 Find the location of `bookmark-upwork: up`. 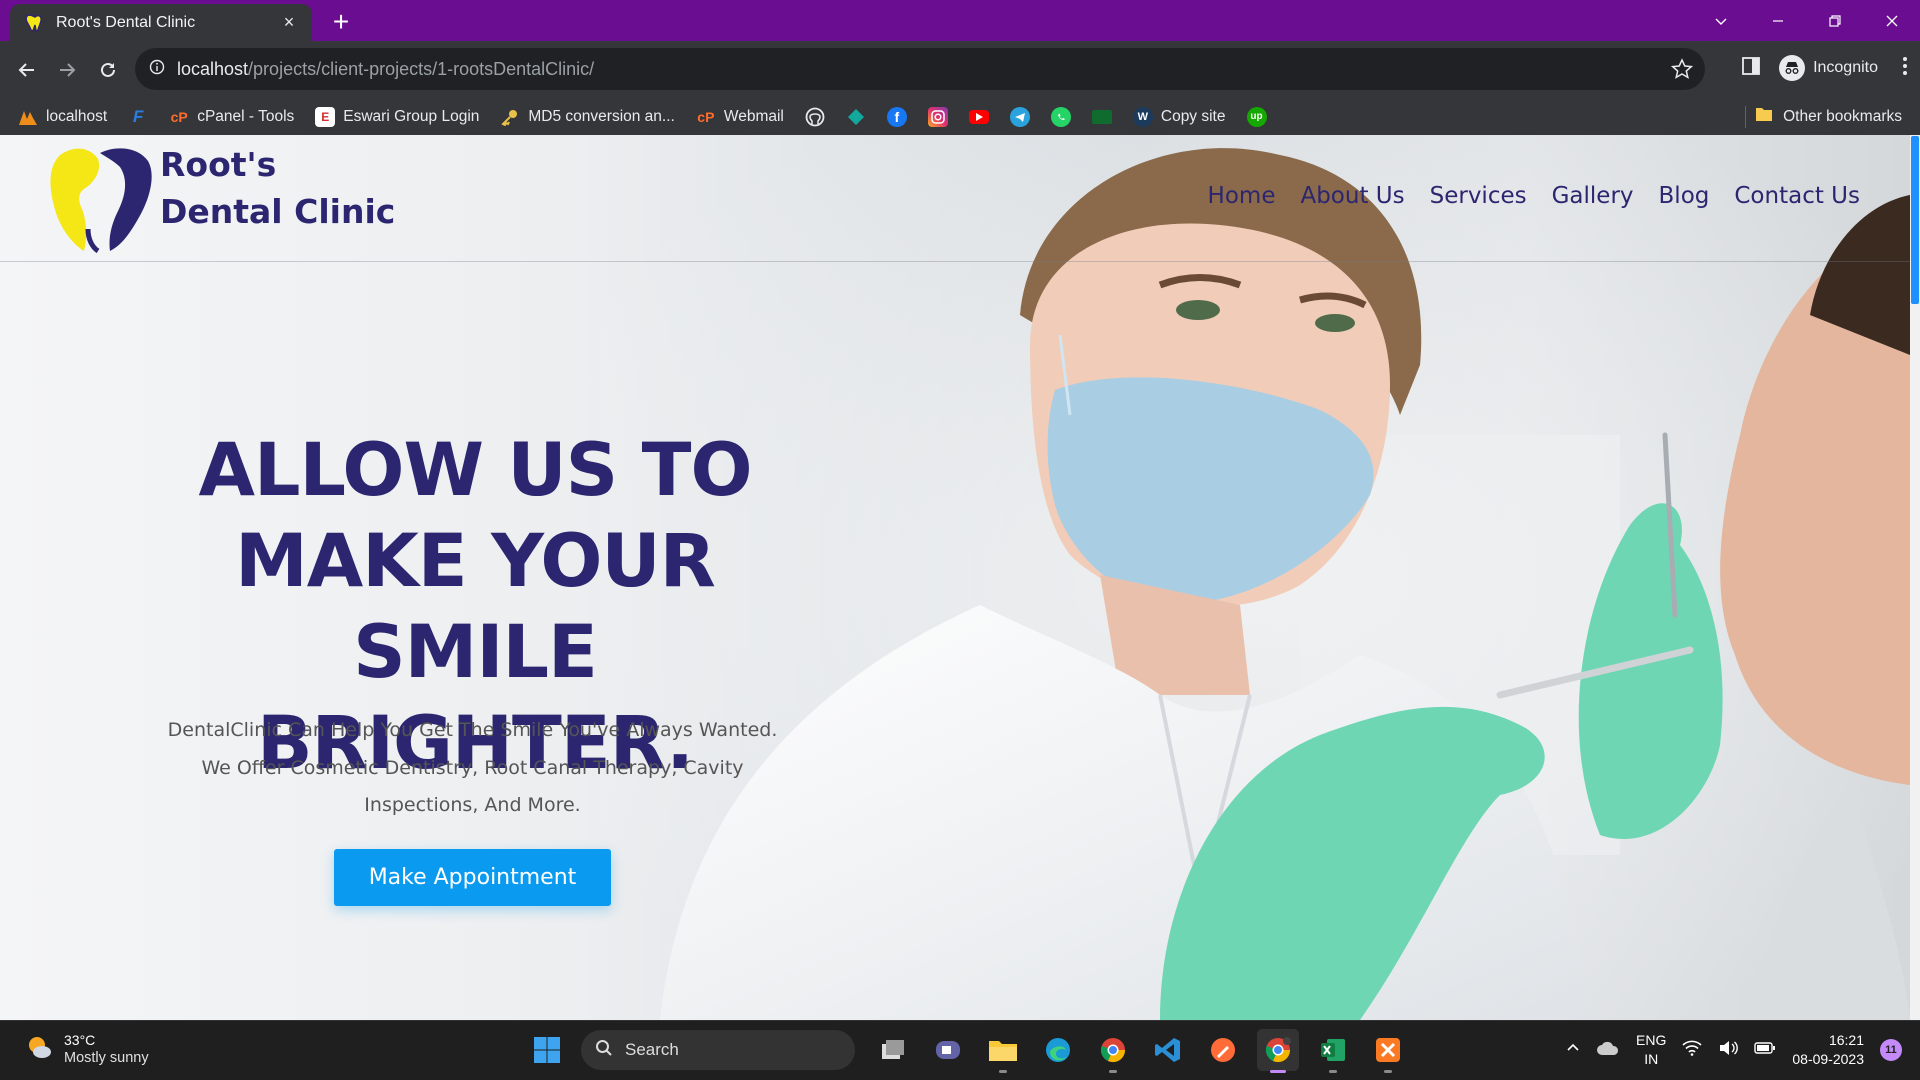

bookmark-upwork: up is located at coordinates (1256, 116).